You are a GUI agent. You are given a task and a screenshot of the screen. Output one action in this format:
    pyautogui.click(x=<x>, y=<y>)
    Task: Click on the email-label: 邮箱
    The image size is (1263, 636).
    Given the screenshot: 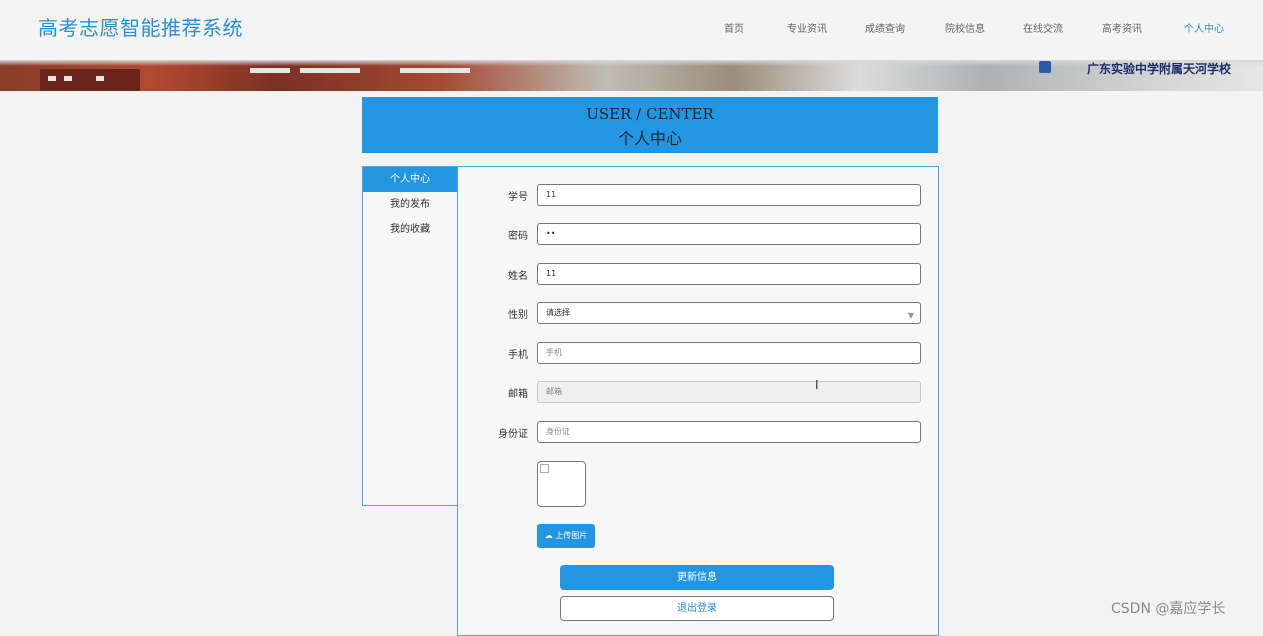 What is the action you would take?
    pyautogui.click(x=518, y=394)
    